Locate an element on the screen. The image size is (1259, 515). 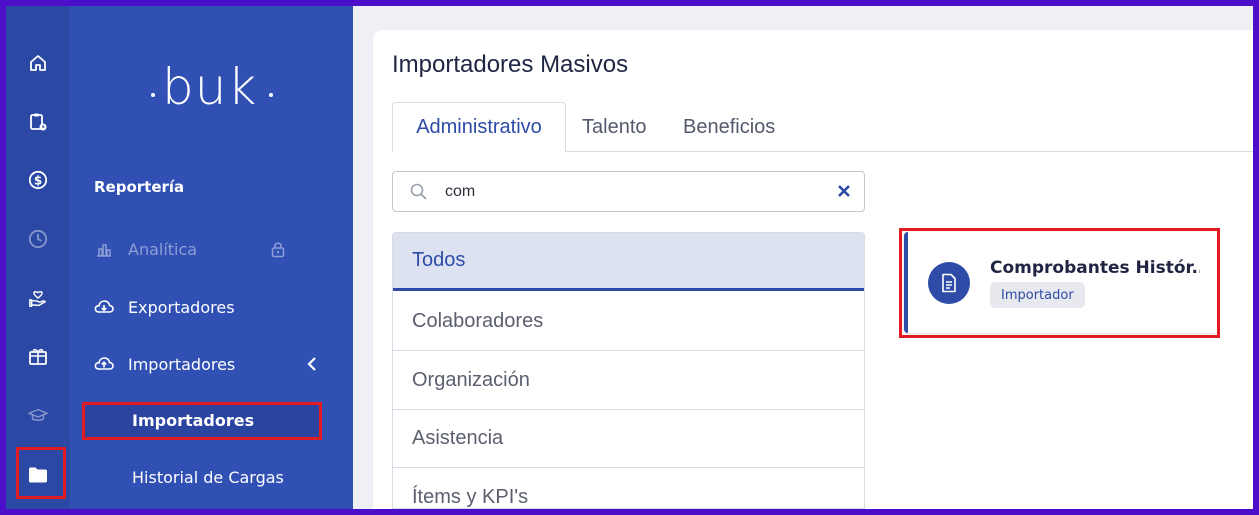
category-asistencia: Asistencia is located at coordinates (628, 439).